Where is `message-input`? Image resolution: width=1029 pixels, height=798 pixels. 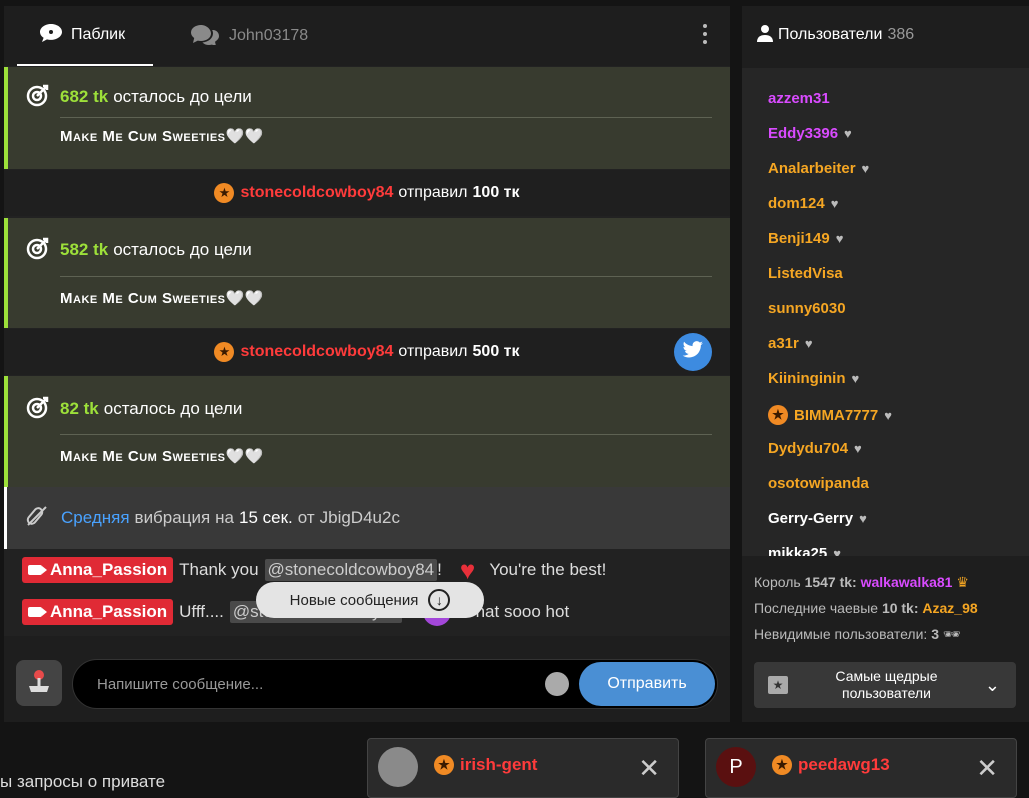 message-input is located at coordinates (312, 684).